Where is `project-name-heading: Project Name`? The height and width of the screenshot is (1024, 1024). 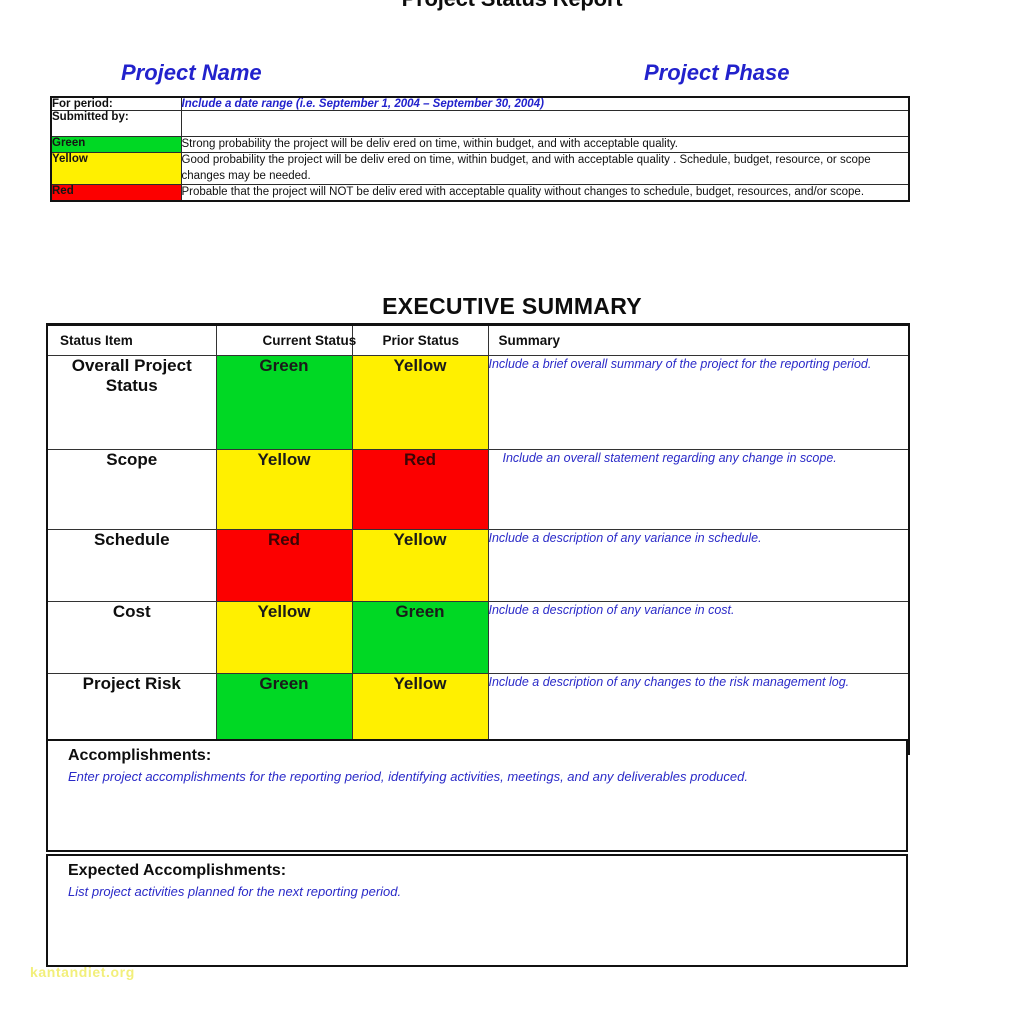 project-name-heading: Project Name is located at coordinates (191, 72).